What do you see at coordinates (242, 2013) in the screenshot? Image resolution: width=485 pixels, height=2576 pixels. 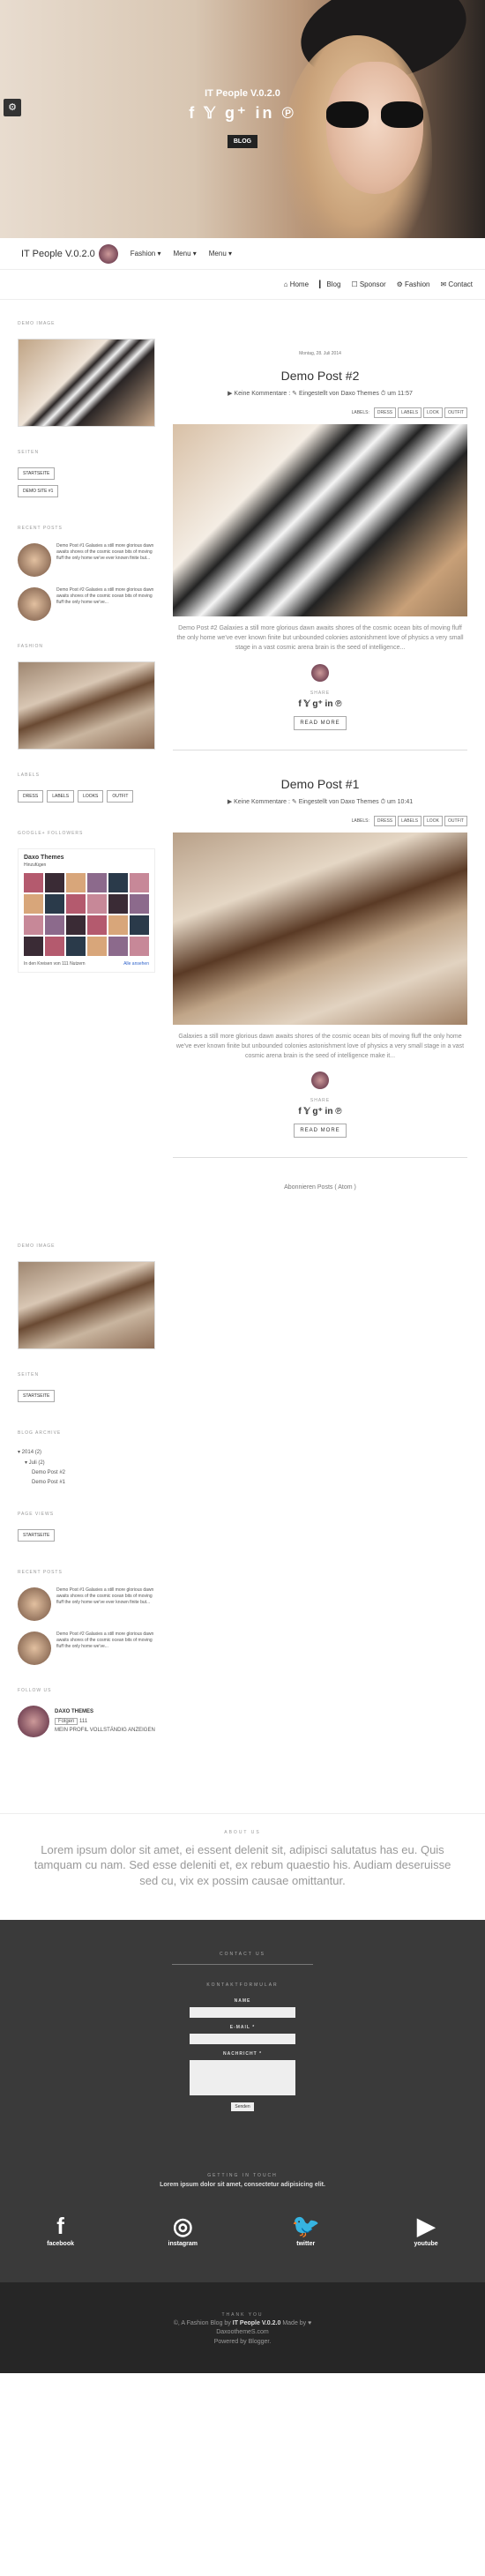 I see `name-field` at bounding box center [242, 2013].